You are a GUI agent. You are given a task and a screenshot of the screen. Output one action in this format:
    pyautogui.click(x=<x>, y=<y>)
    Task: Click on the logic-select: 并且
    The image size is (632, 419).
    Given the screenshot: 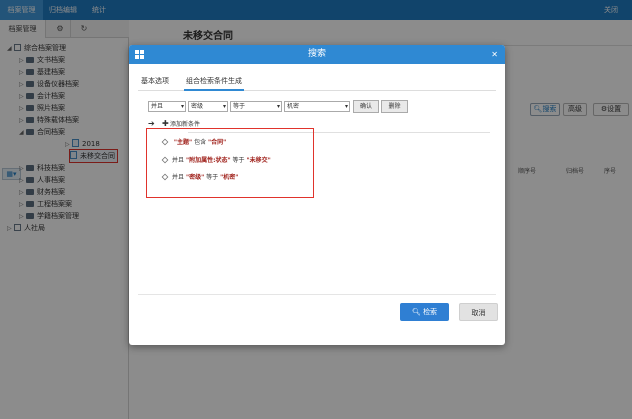 What is the action you would take?
    pyautogui.click(x=167, y=106)
    